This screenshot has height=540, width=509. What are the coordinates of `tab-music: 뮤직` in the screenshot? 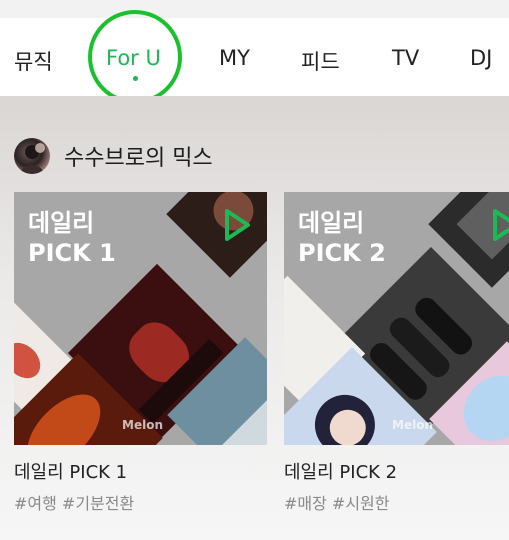 It's located at (33, 61).